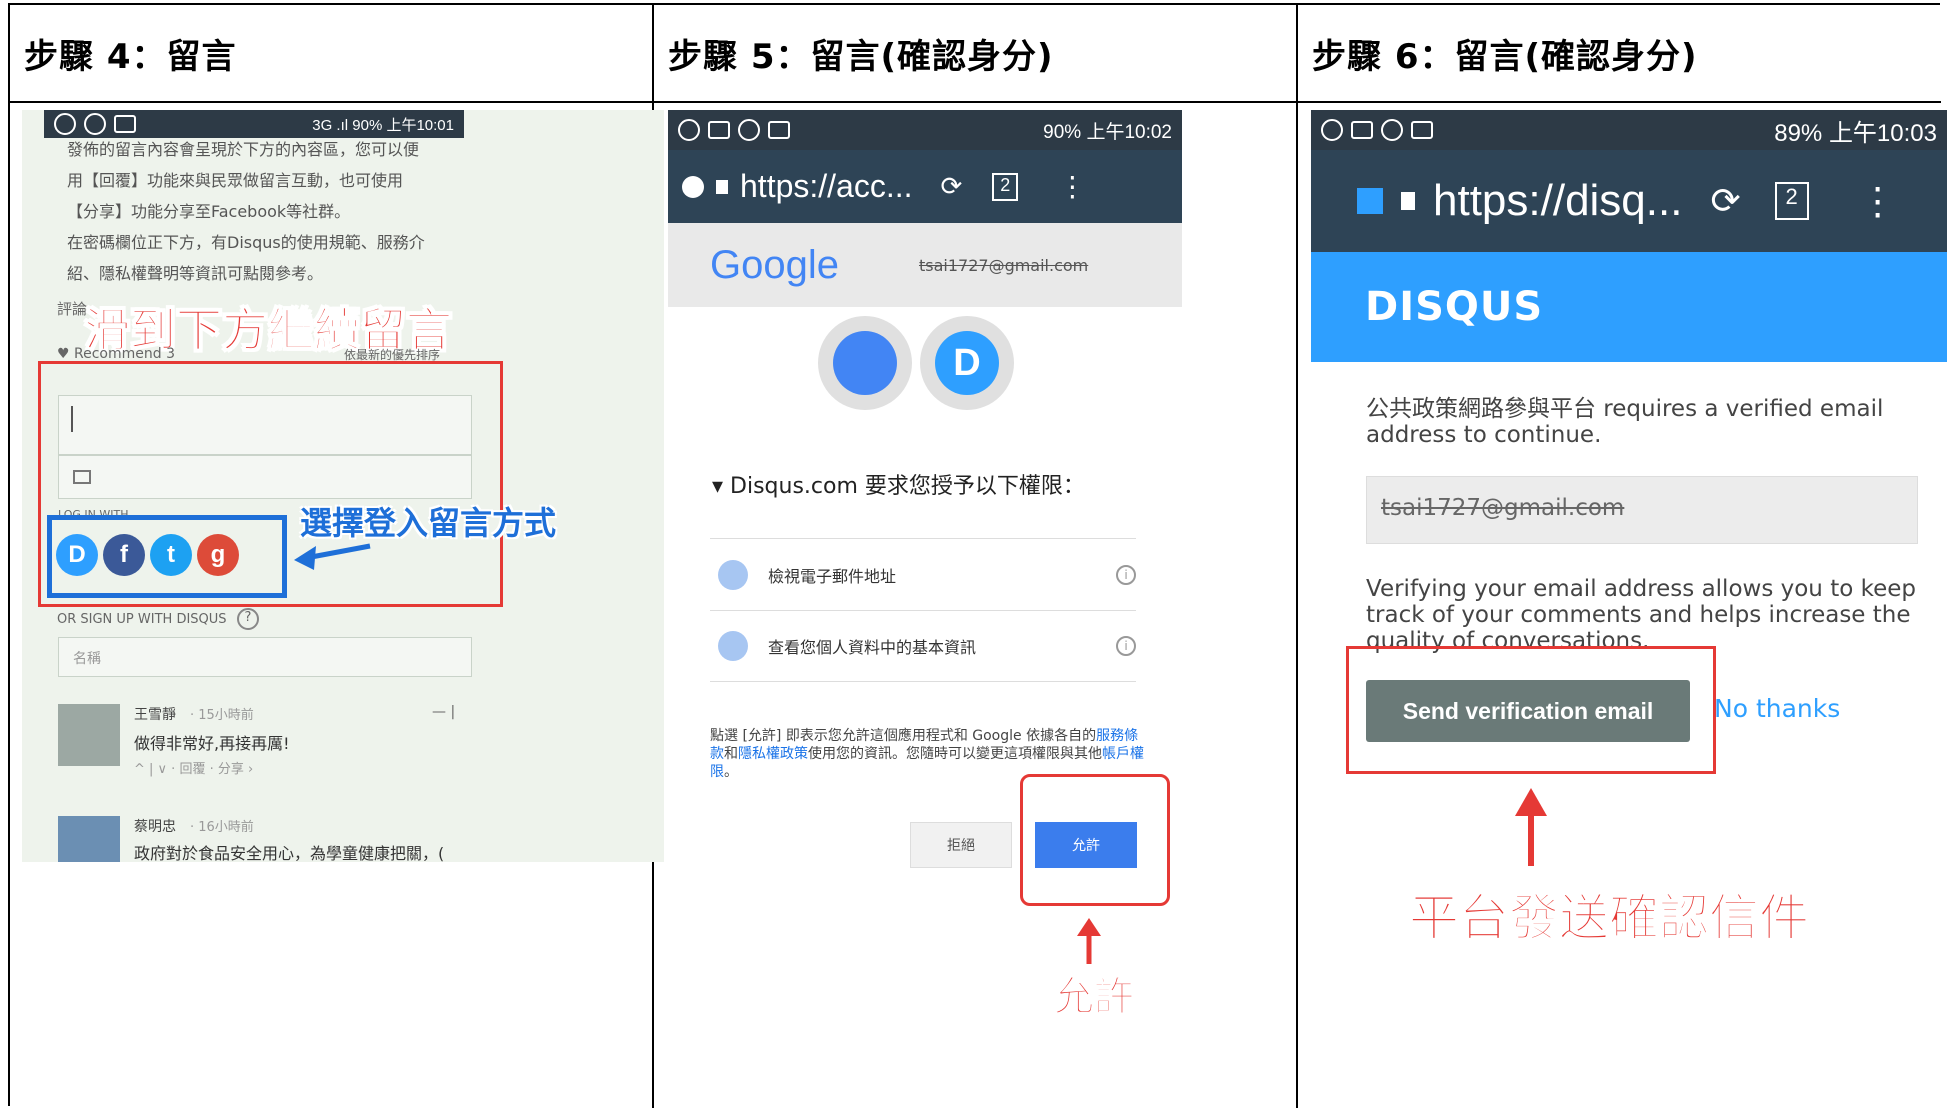  What do you see at coordinates (1003, 265) in the screenshot?
I see `account-email: tsai1727@gmail.com` at bounding box center [1003, 265].